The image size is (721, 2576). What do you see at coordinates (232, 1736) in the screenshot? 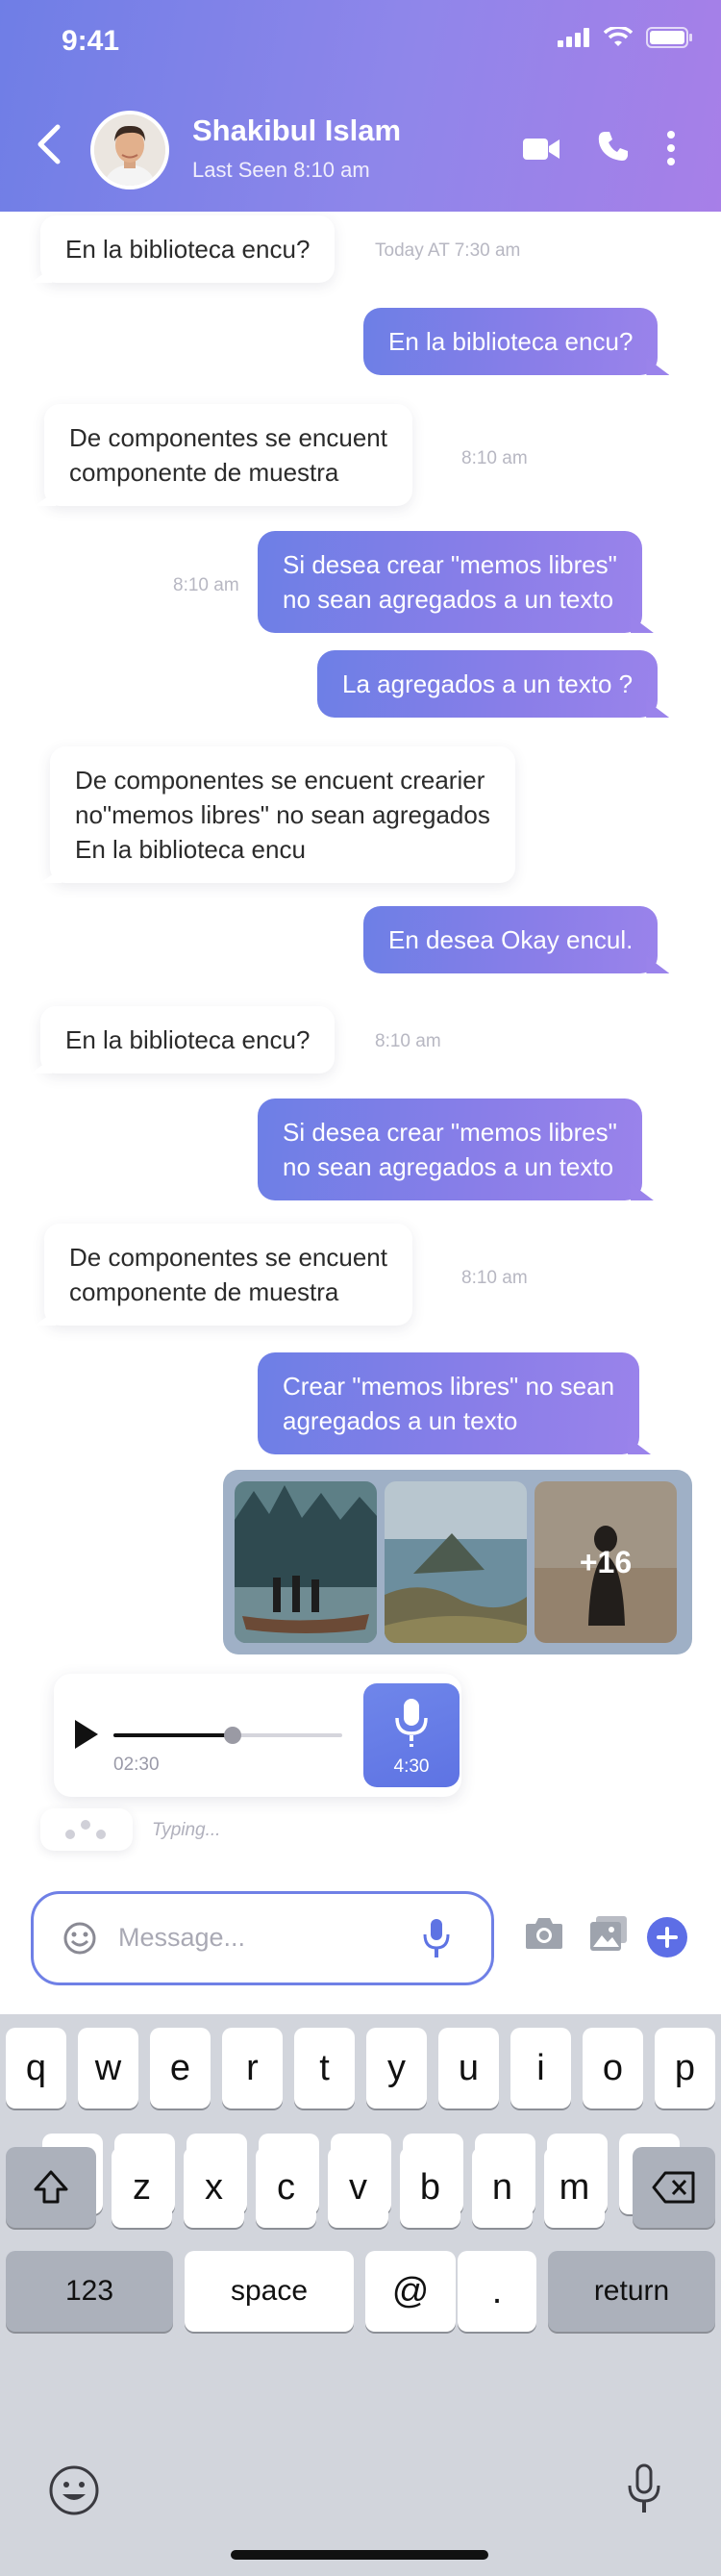
I see `voice-progress-handle` at bounding box center [232, 1736].